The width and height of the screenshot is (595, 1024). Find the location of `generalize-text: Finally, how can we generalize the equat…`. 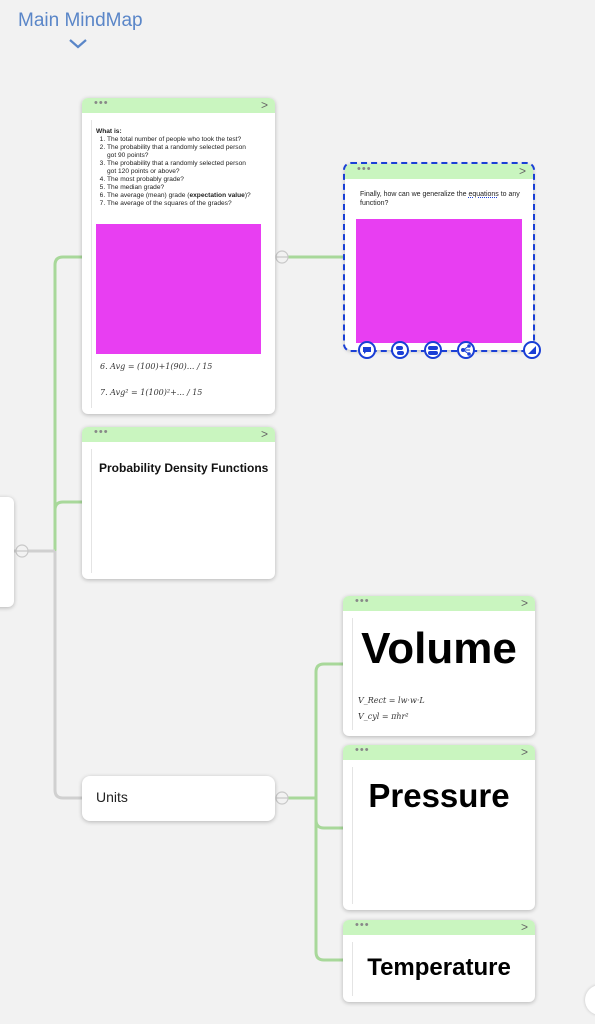

generalize-text: Finally, how can we generalize the equat… is located at coordinates (440, 199).